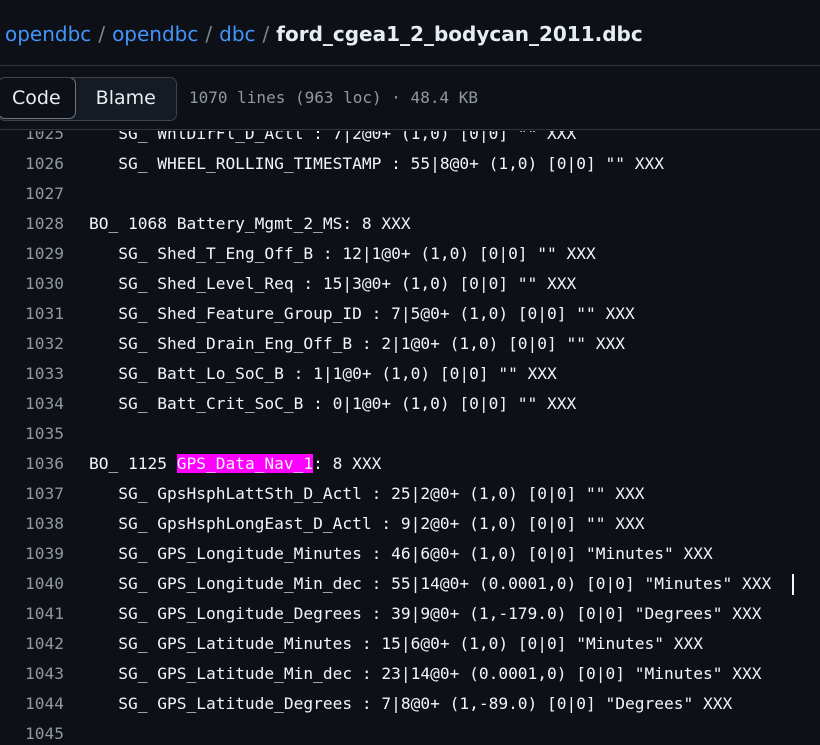 The height and width of the screenshot is (745, 820). What do you see at coordinates (410, 434) in the screenshot?
I see `code-line: 1035` at bounding box center [410, 434].